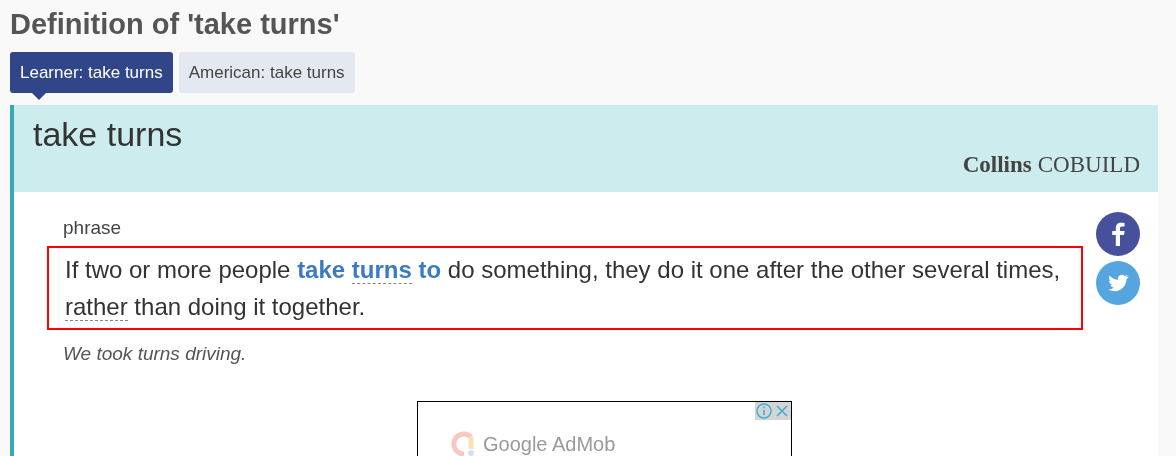 The image size is (1176, 456). Describe the element at coordinates (997, 164) in the screenshot. I see `brand-name: Collins` at that location.